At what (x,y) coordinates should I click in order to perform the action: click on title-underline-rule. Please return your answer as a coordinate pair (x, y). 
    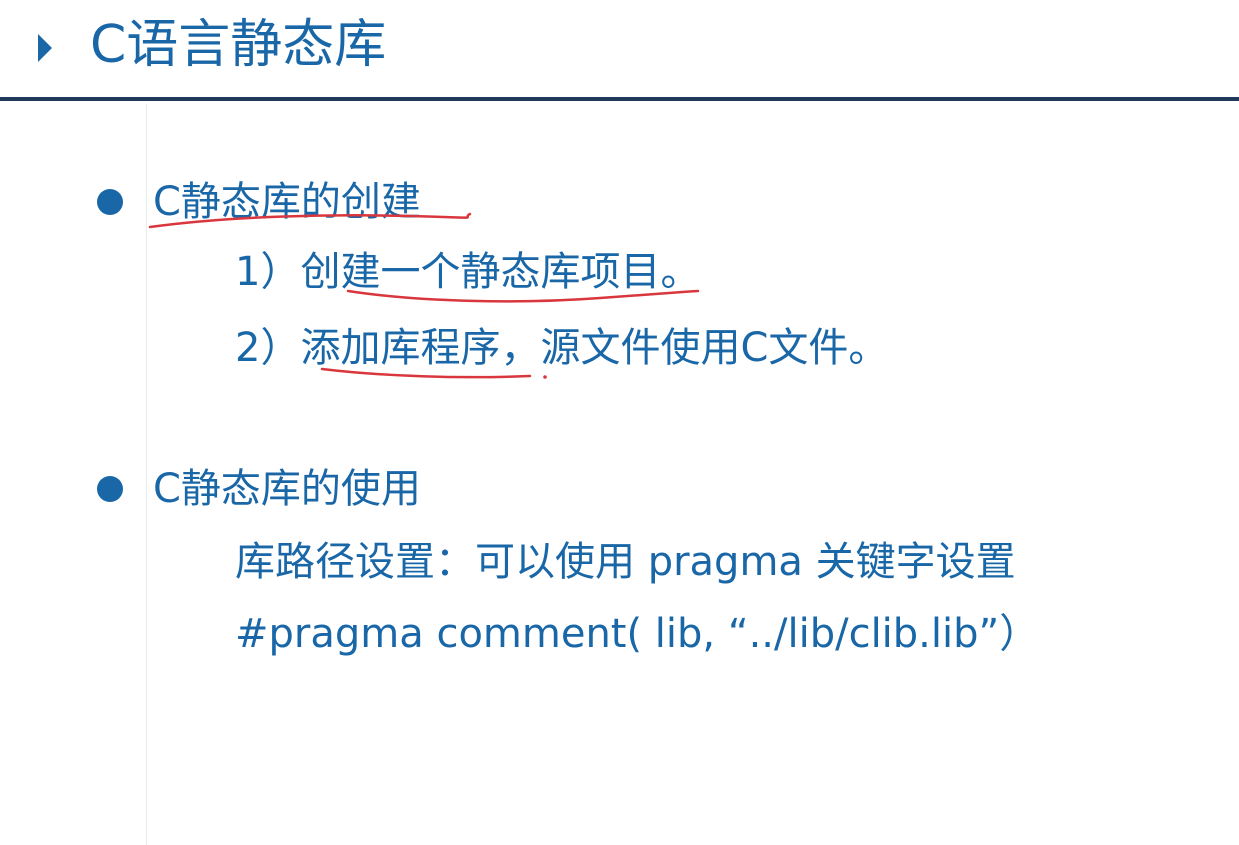
    Looking at the image, I should click on (619, 99).